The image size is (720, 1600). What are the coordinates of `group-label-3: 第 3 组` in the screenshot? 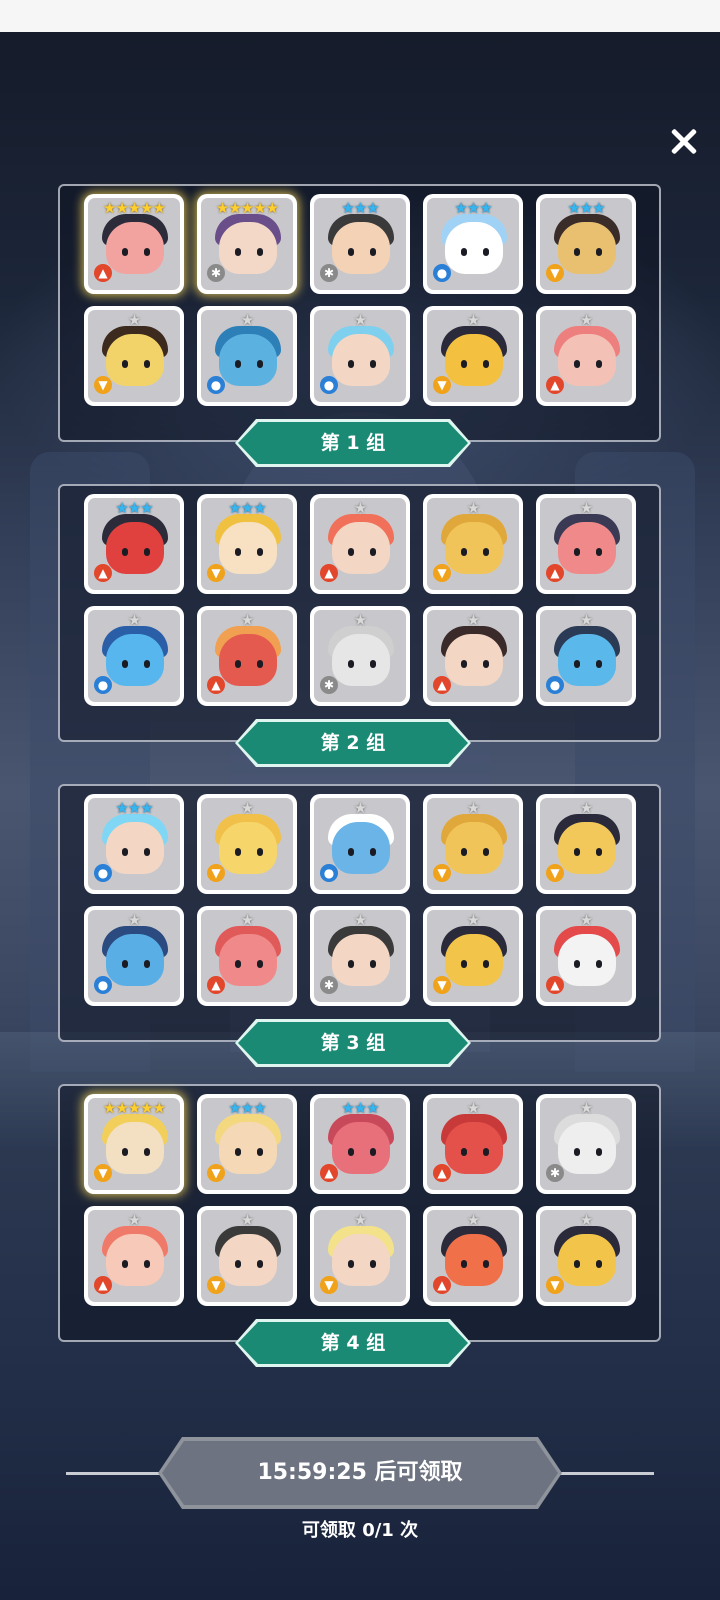 It's located at (353, 1043).